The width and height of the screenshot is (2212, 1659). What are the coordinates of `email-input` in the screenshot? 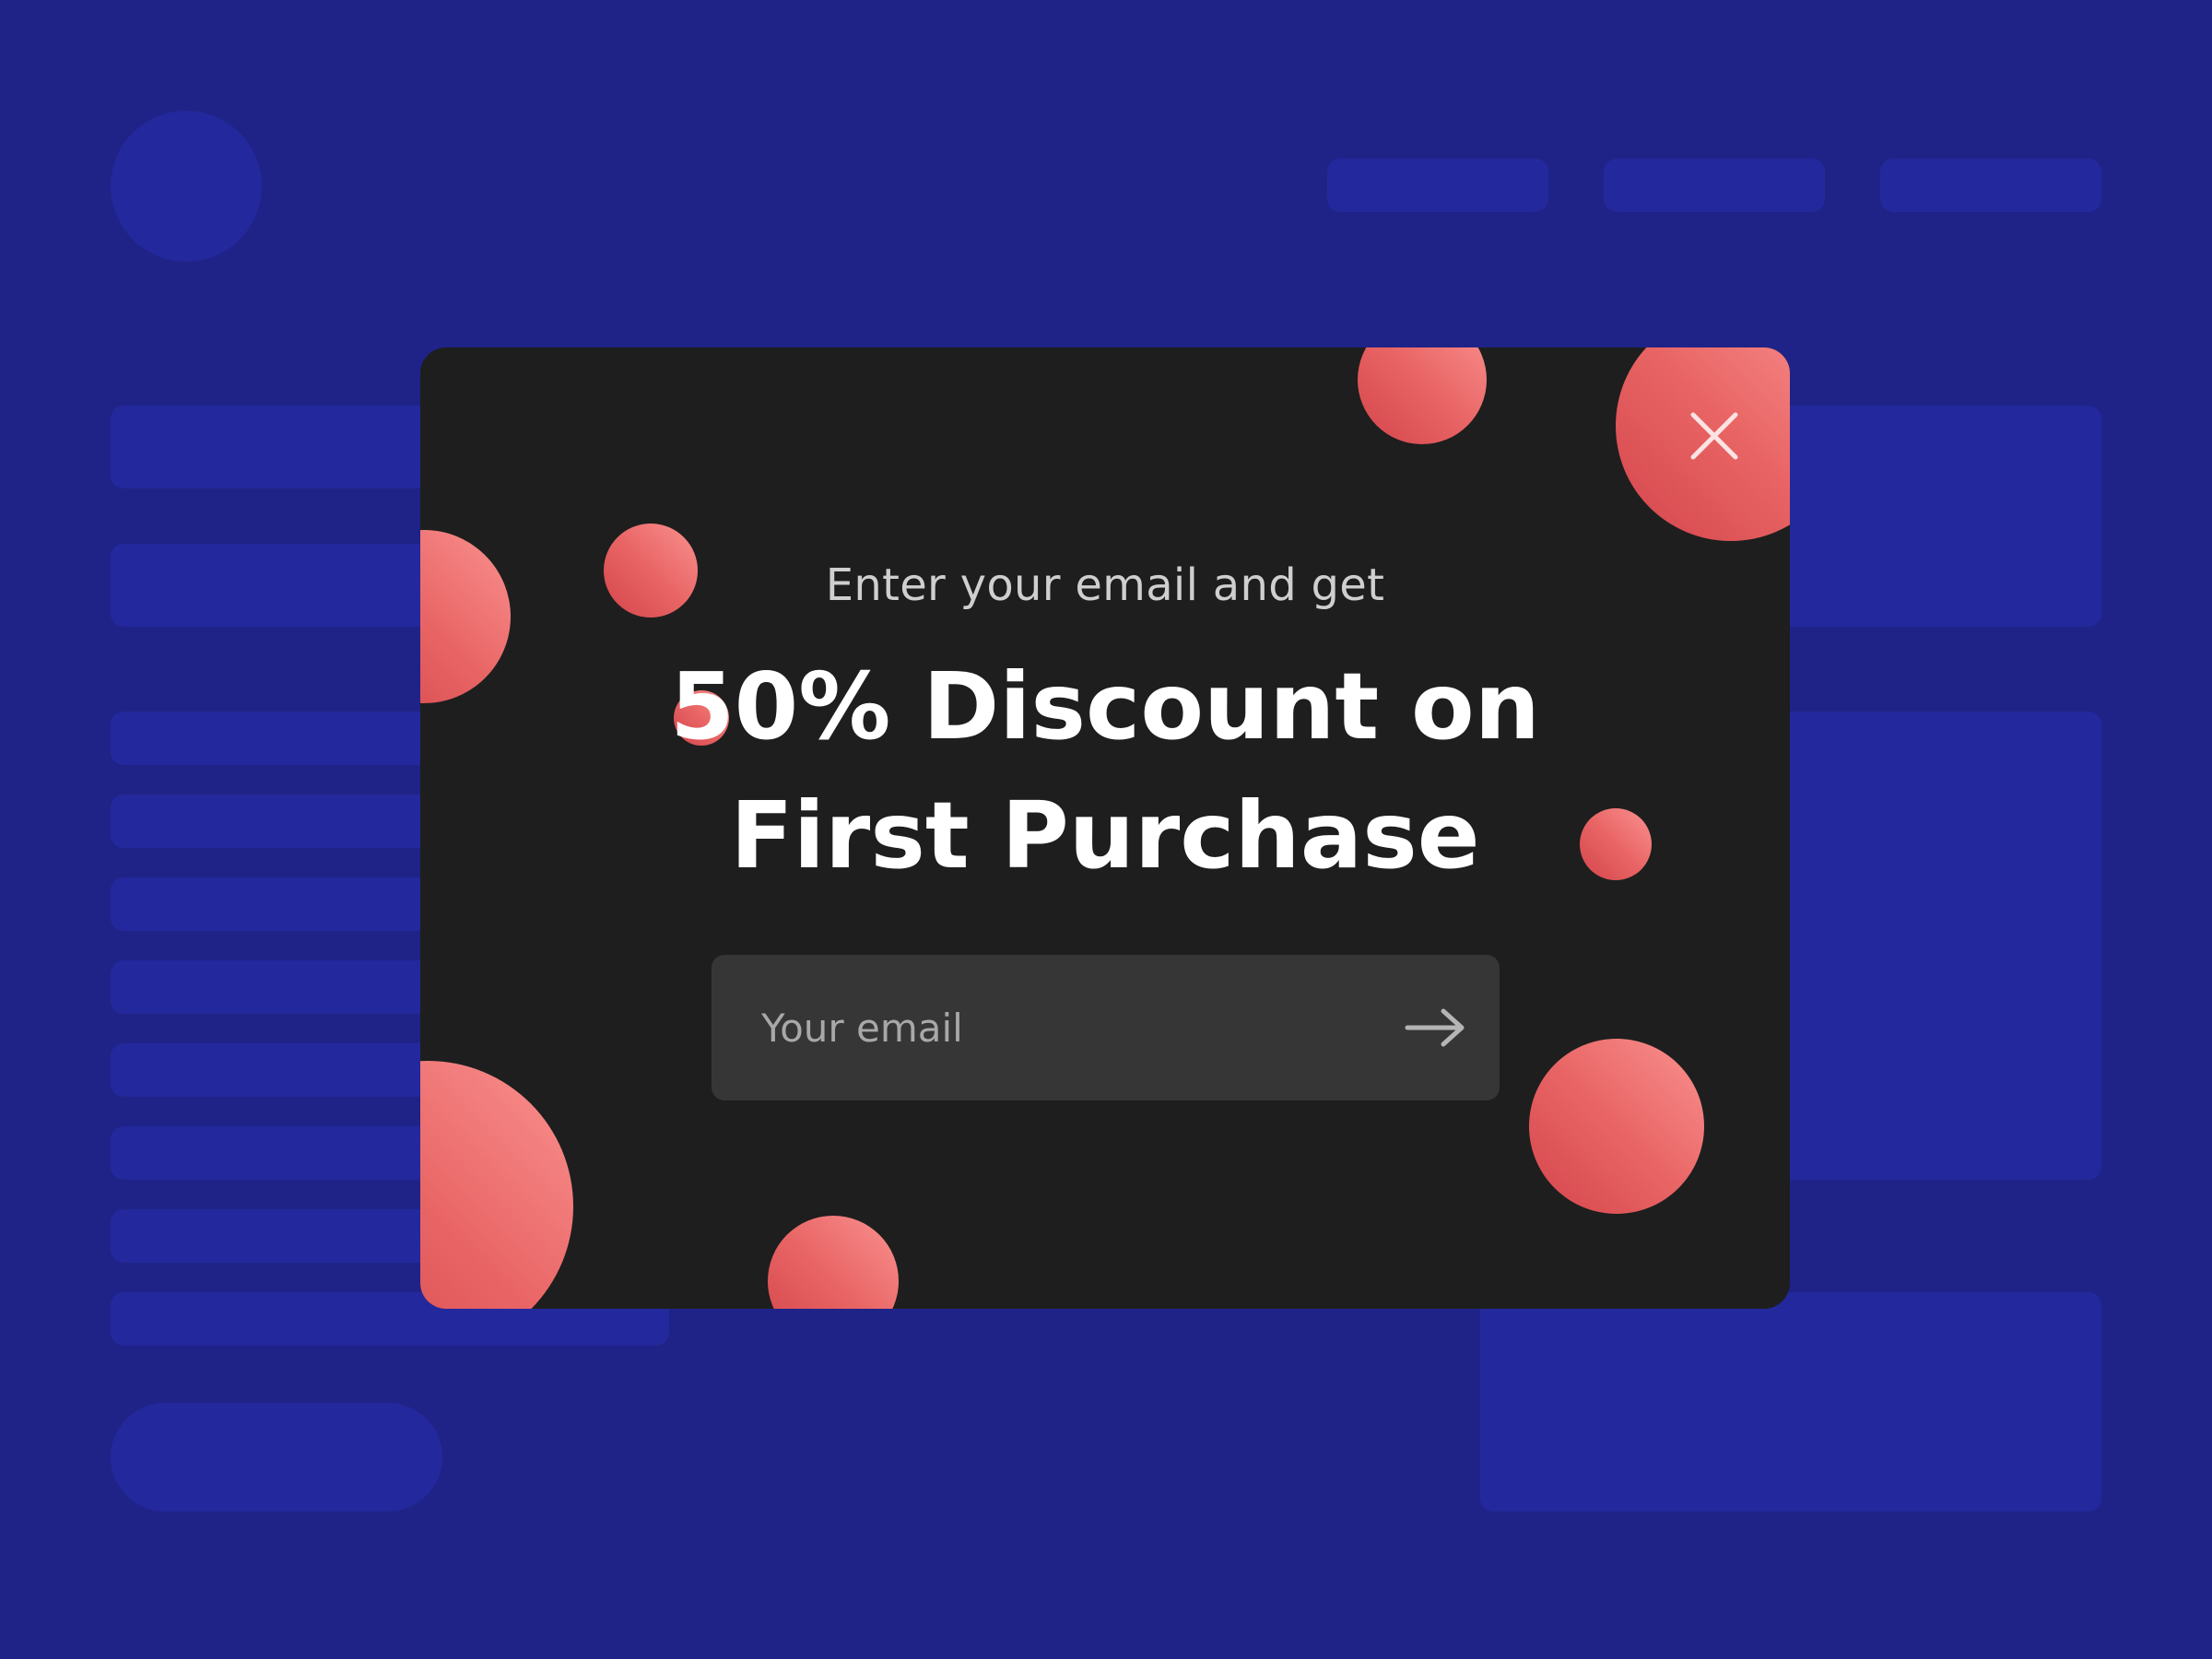 It's located at (1065, 1027).